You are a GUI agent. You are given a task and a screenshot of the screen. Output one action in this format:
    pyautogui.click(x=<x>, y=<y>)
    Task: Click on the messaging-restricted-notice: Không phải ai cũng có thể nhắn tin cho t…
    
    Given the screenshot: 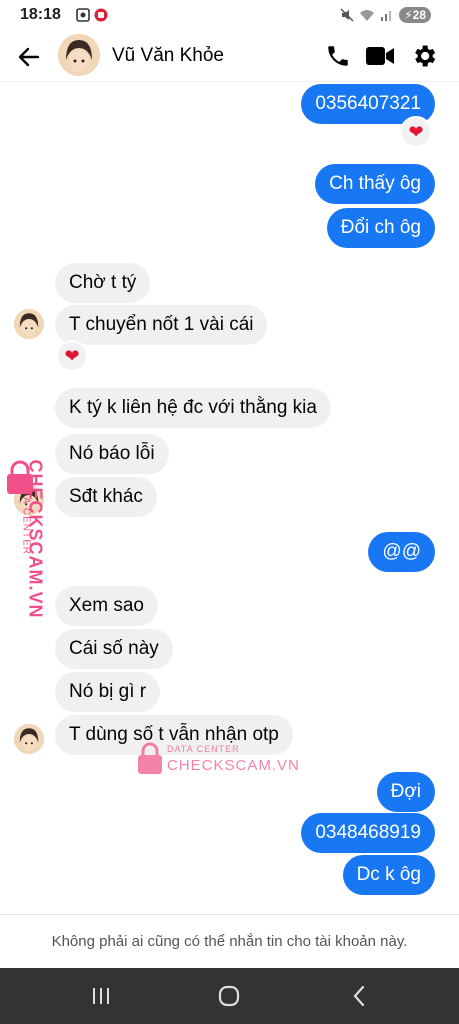 What is the action you would take?
    pyautogui.click(x=229, y=941)
    